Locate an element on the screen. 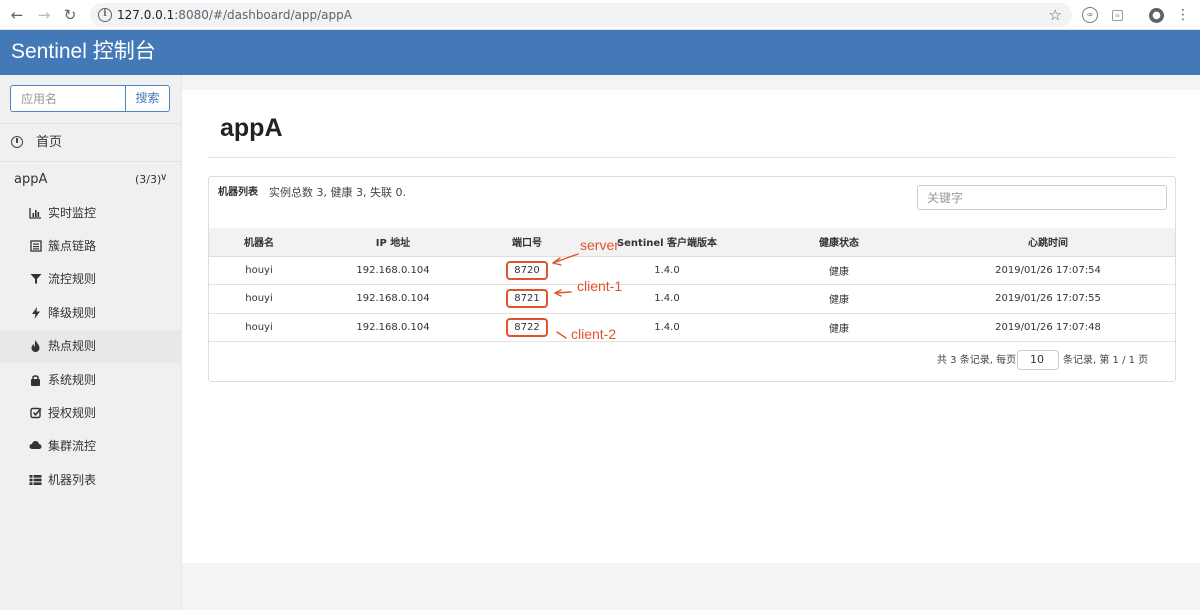 This screenshot has width=1200, height=610. reload-icon: ↻ is located at coordinates (70, 15).